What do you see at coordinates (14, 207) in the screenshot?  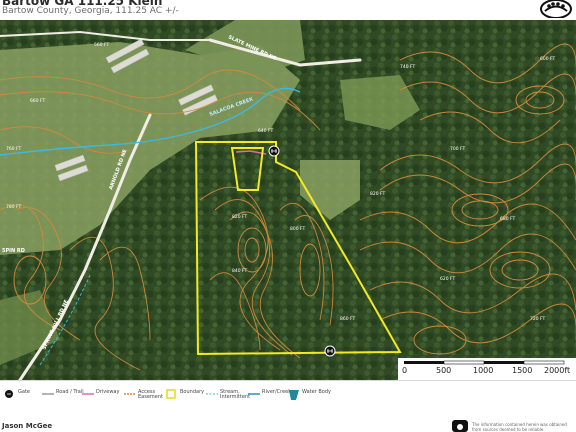 I see `contour-label: 780 FT` at bounding box center [14, 207].